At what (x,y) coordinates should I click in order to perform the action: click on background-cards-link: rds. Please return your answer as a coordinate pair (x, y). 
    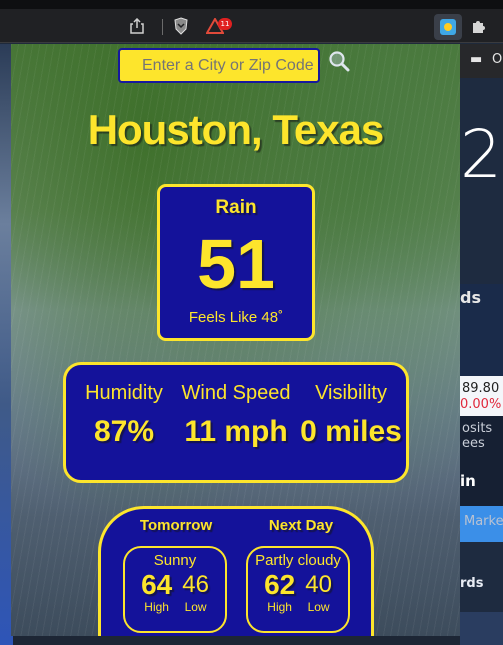
    Looking at the image, I should click on (471, 583).